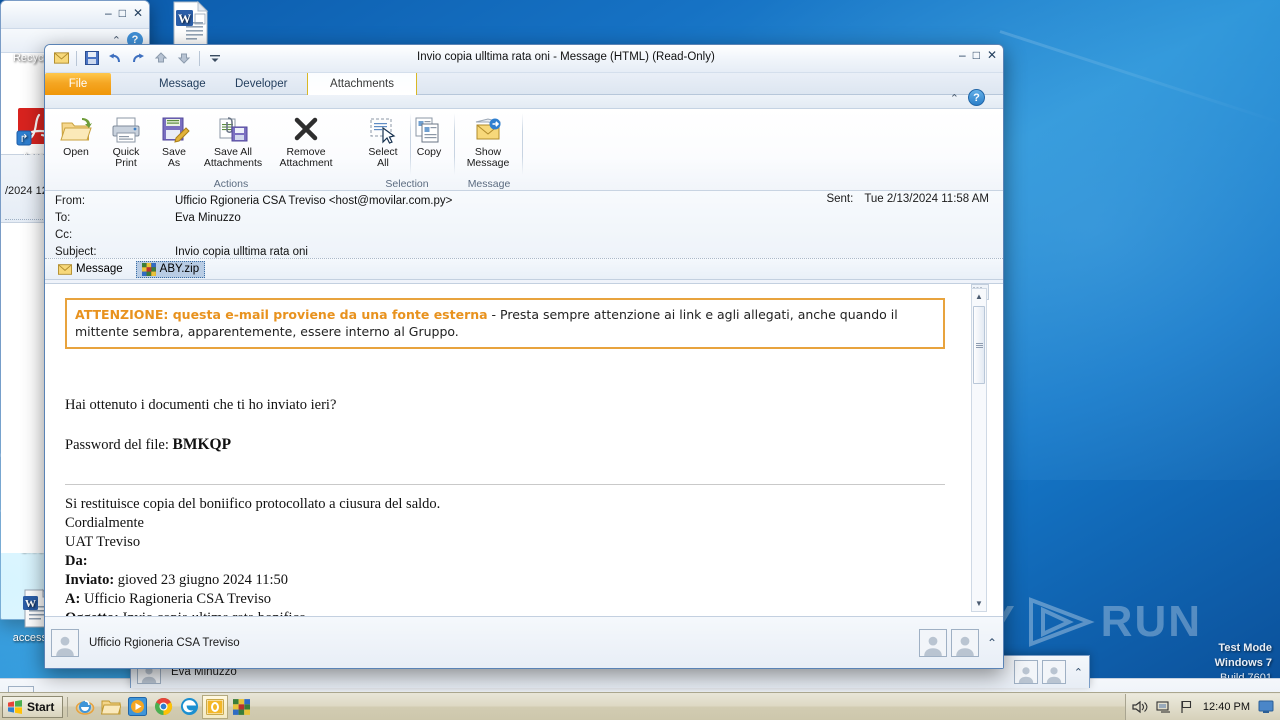 This screenshot has width=1280, height=720. I want to click on select-all-line2: All, so click(383, 163).